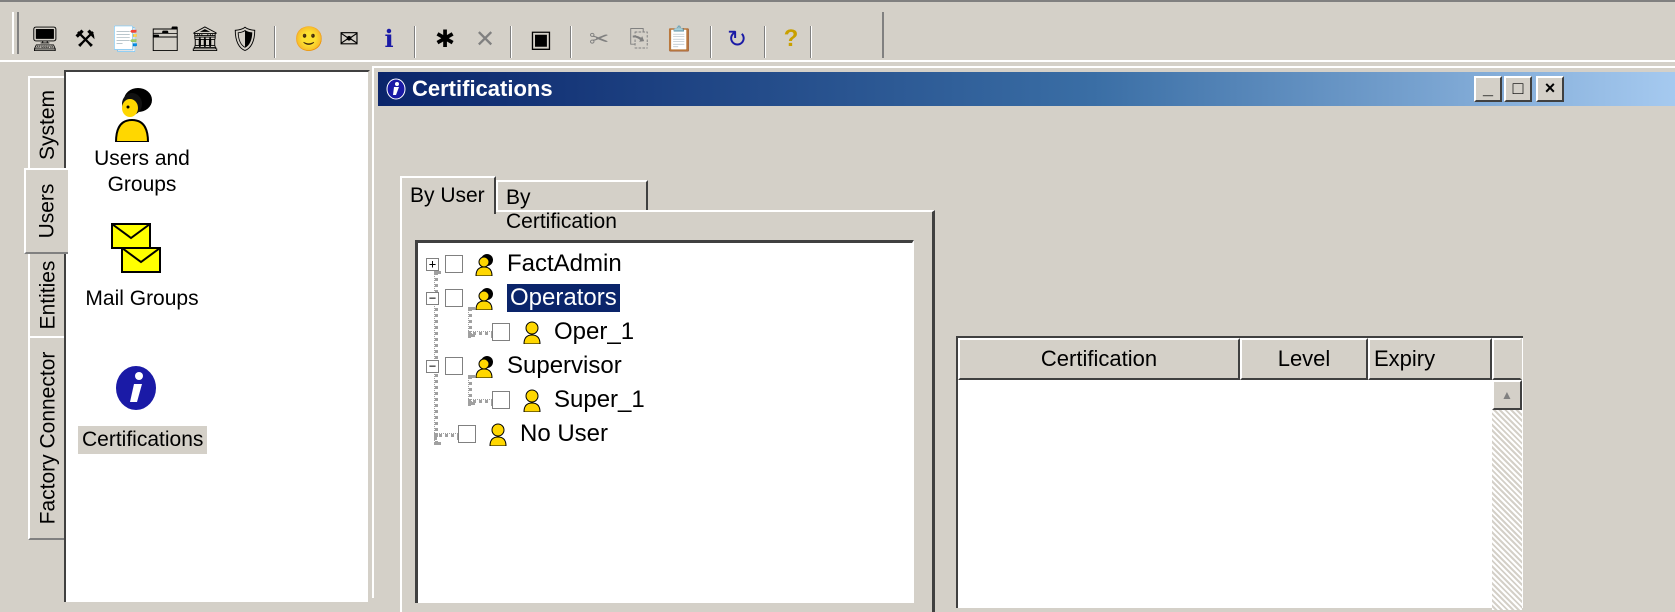 This screenshot has height=612, width=1675. I want to click on tree-node-label: Supervisor, so click(564, 365).